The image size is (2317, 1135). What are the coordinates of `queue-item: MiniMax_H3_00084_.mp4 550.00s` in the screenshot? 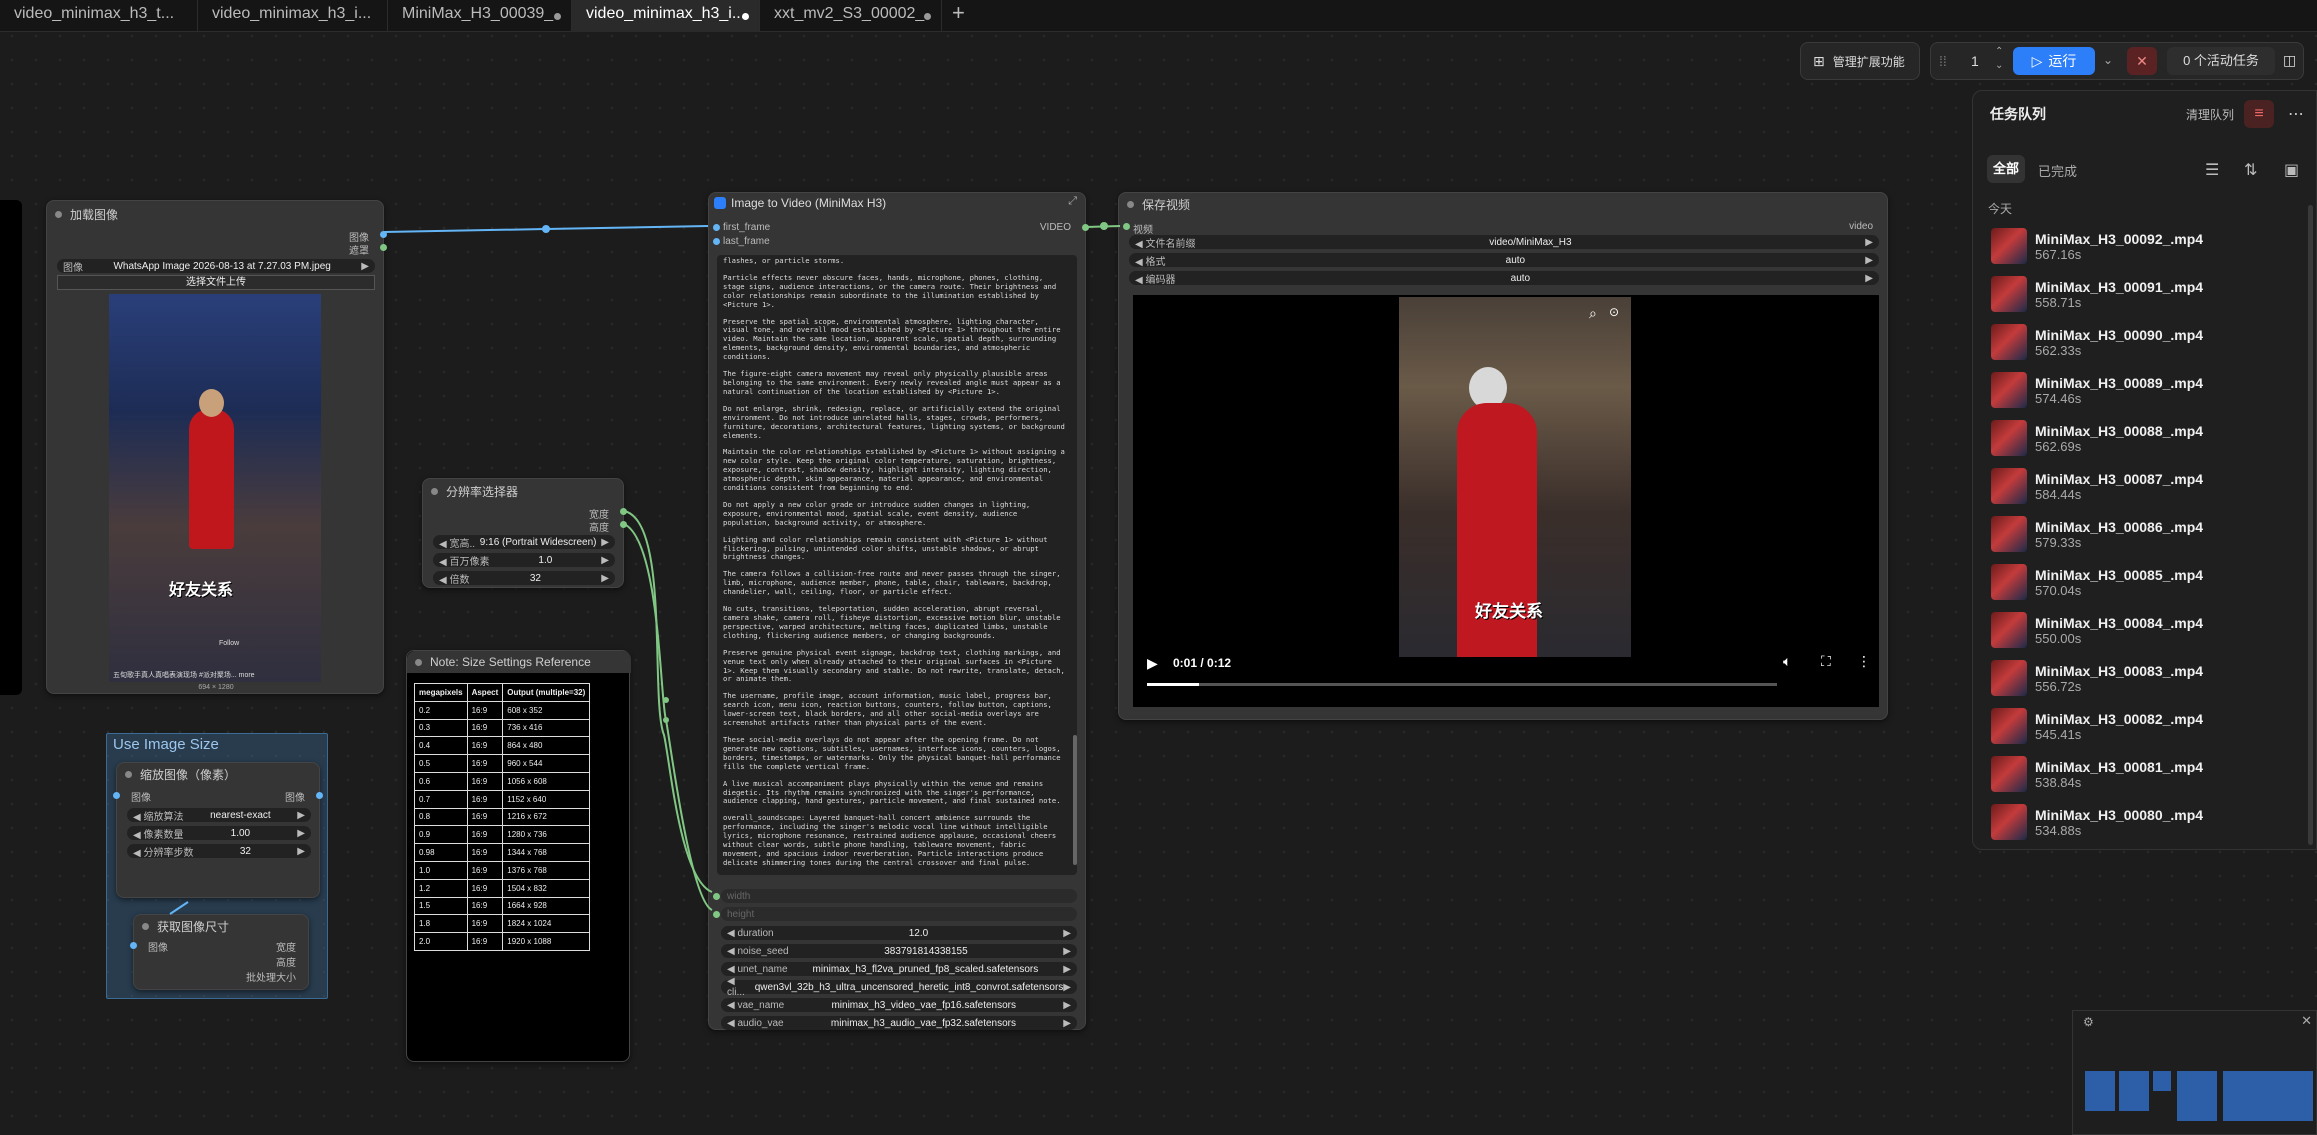 It's located at (2146, 630).